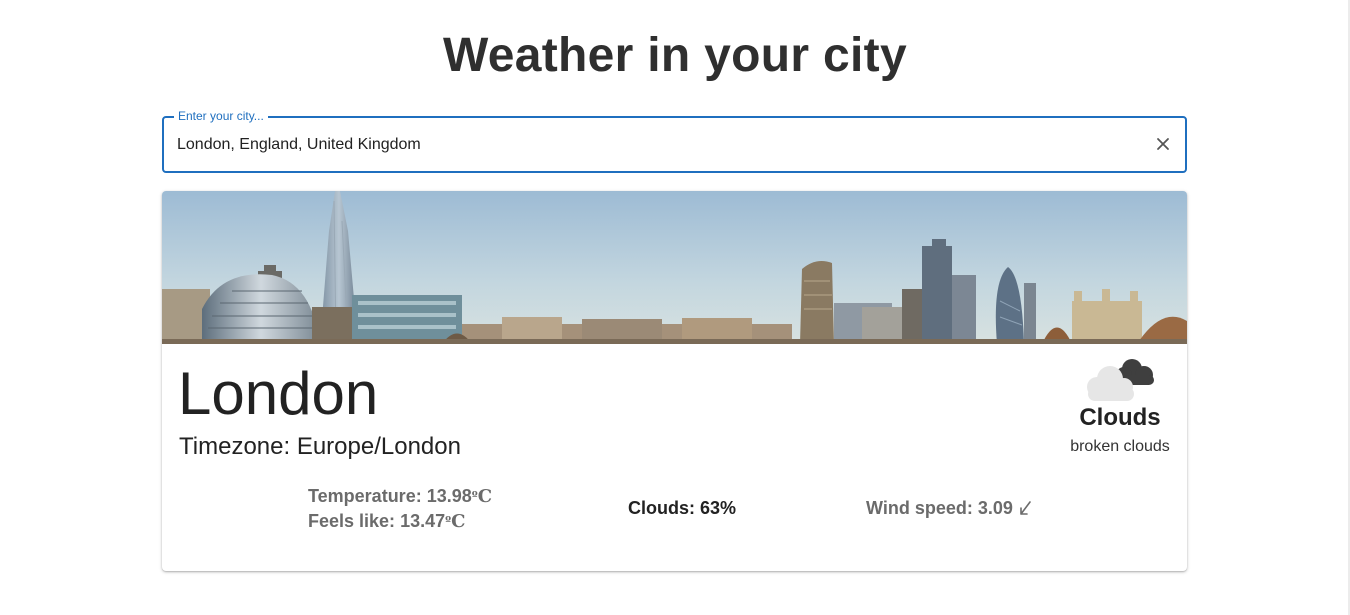  What do you see at coordinates (919, 508) in the screenshot?
I see `wind-speed-label: Wind speed:` at bounding box center [919, 508].